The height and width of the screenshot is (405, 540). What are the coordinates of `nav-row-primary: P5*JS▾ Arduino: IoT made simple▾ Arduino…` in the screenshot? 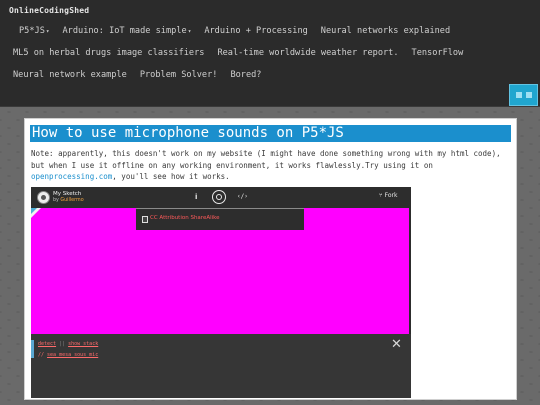 It's located at (241, 31).